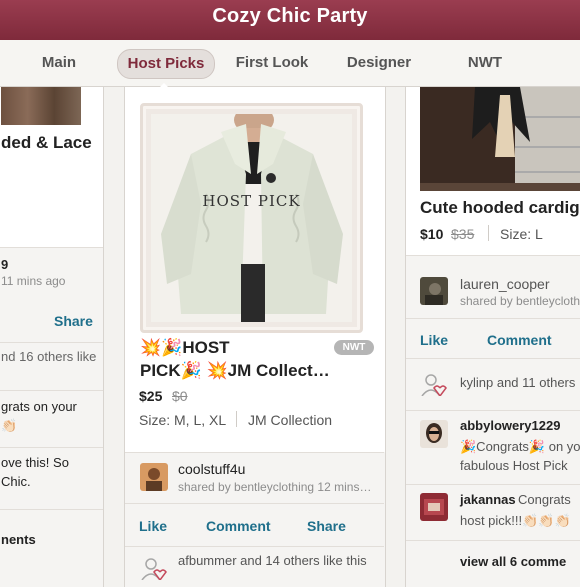  I want to click on avatar-image, so click(154, 477).